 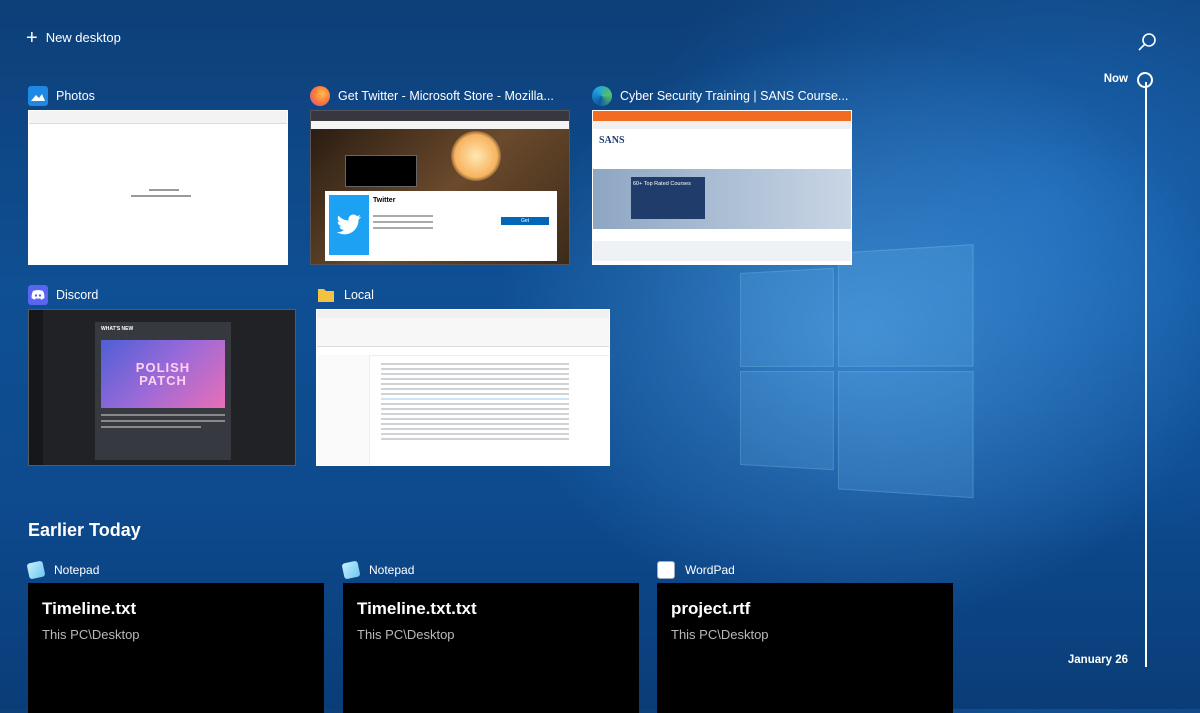 What do you see at coordinates (857, 369) in the screenshot?
I see `windows-logo-wallpaper` at bounding box center [857, 369].